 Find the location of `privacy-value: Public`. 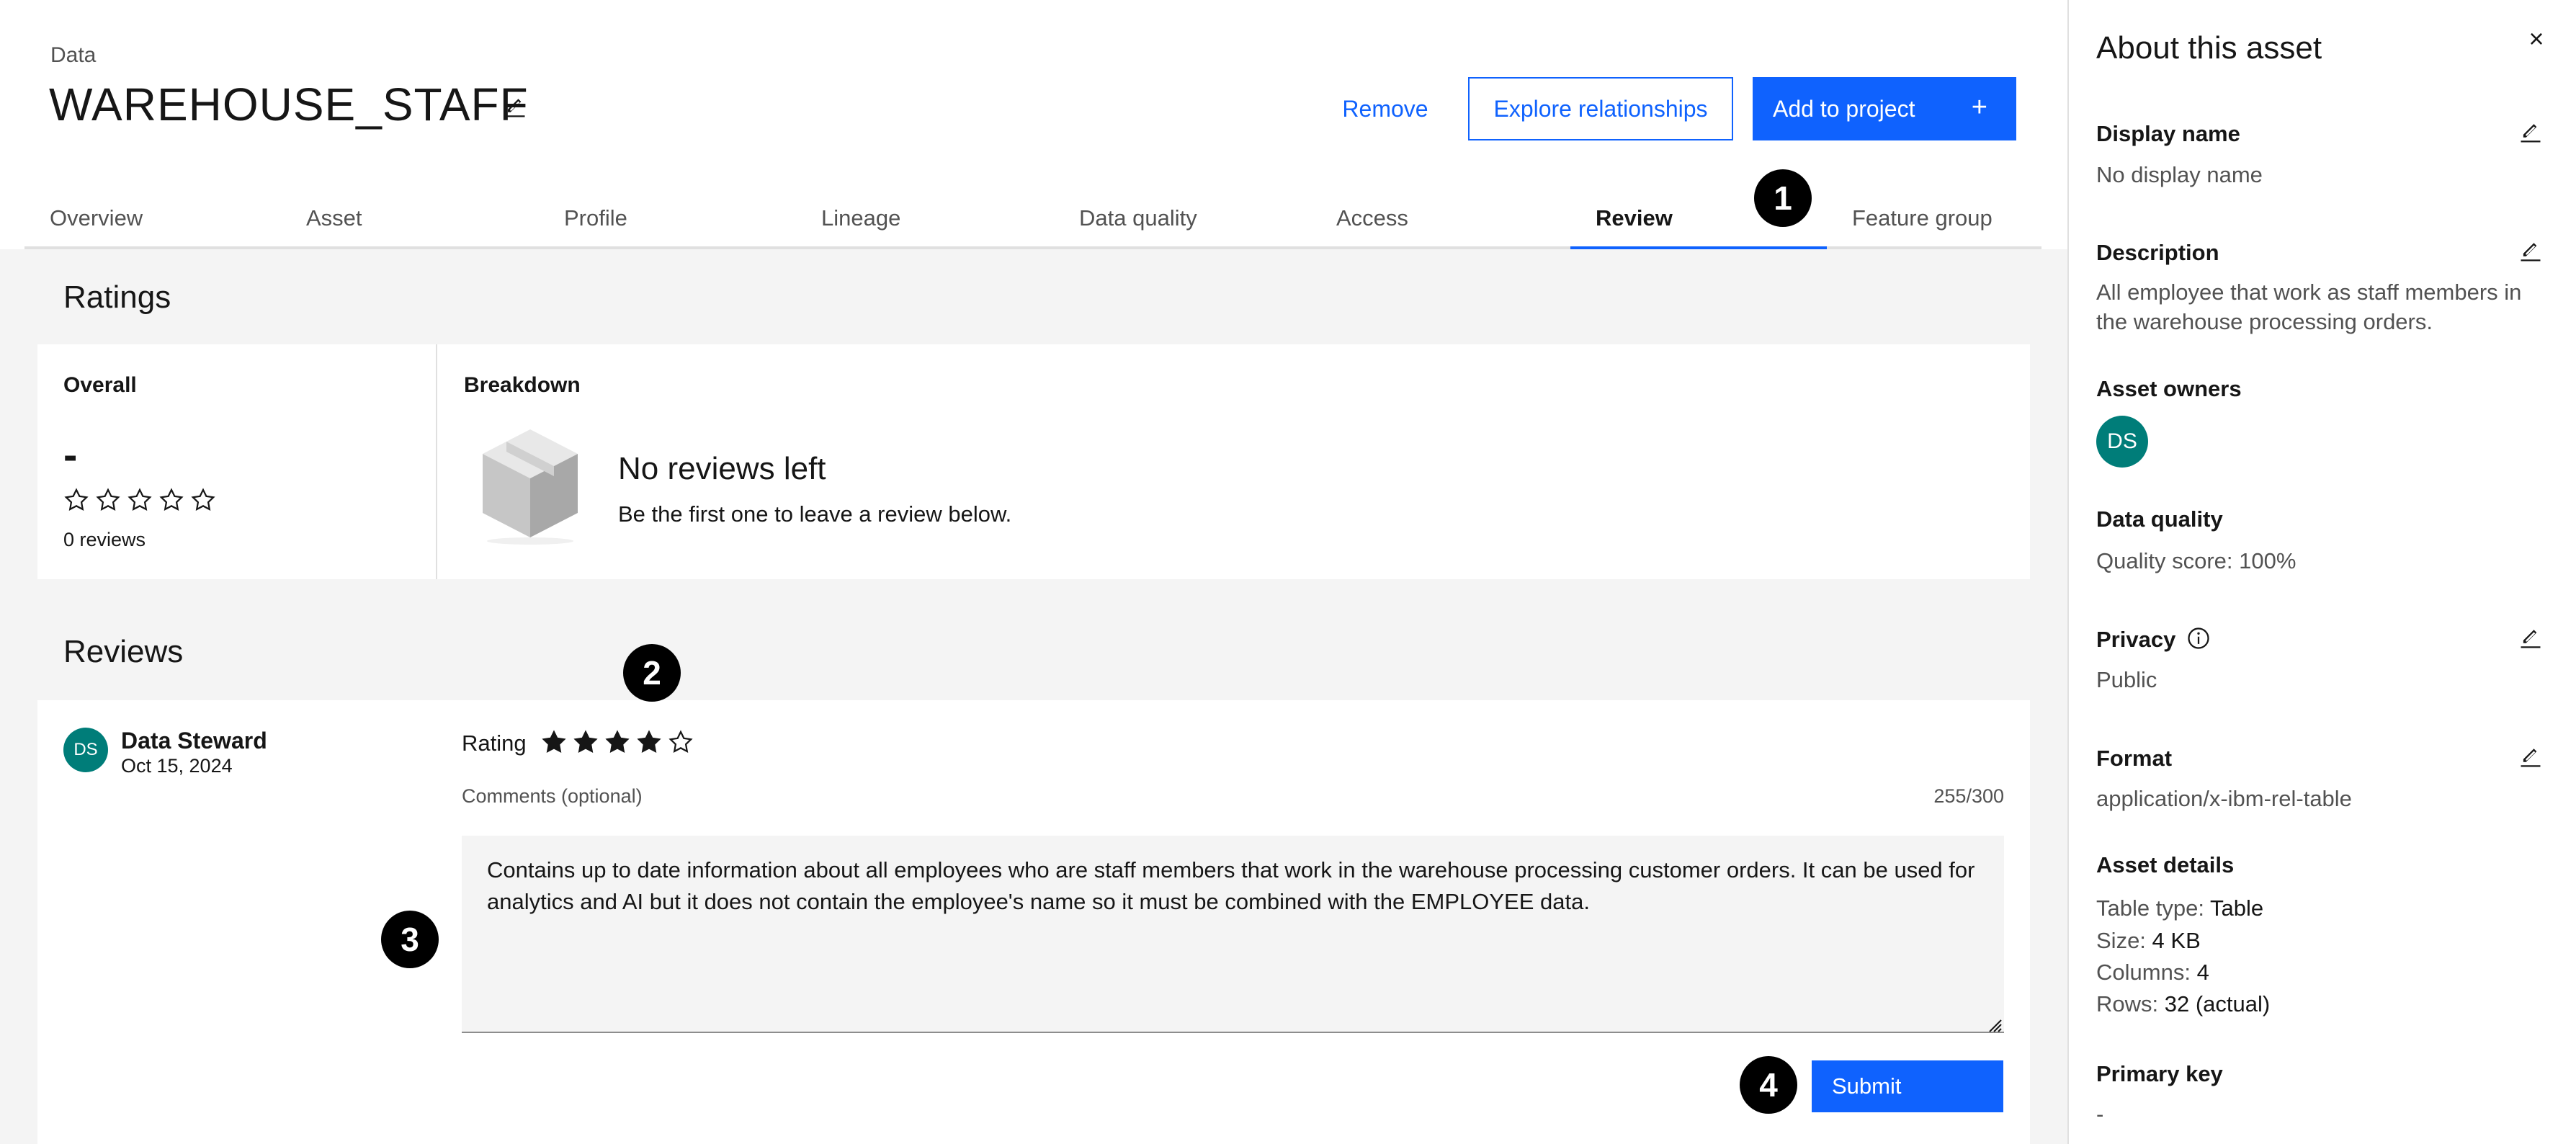

privacy-value: Public is located at coordinates (2126, 679).